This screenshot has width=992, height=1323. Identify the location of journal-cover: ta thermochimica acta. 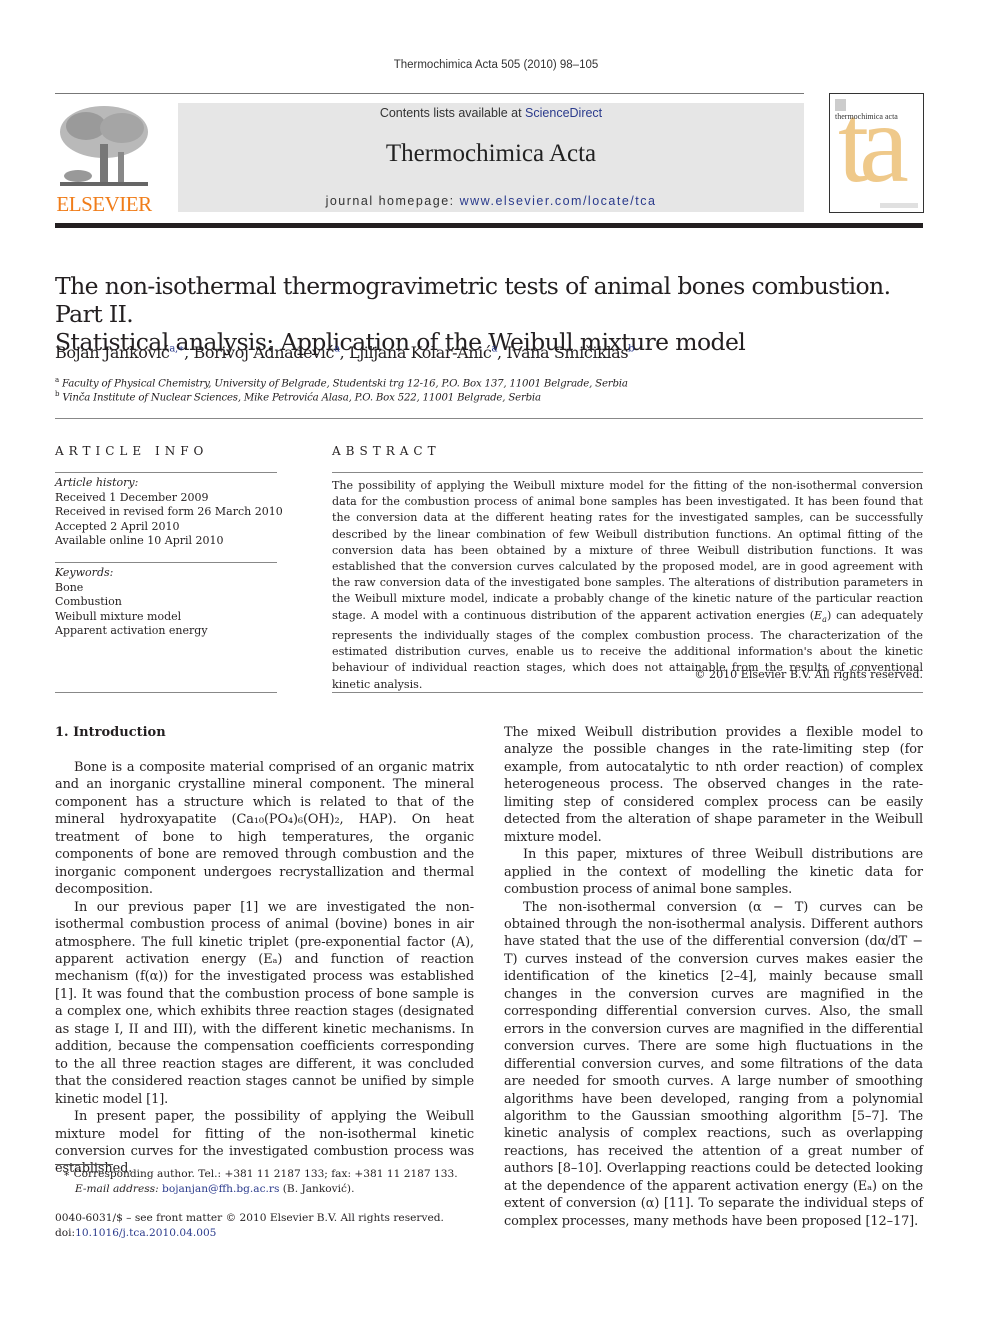
(876, 153).